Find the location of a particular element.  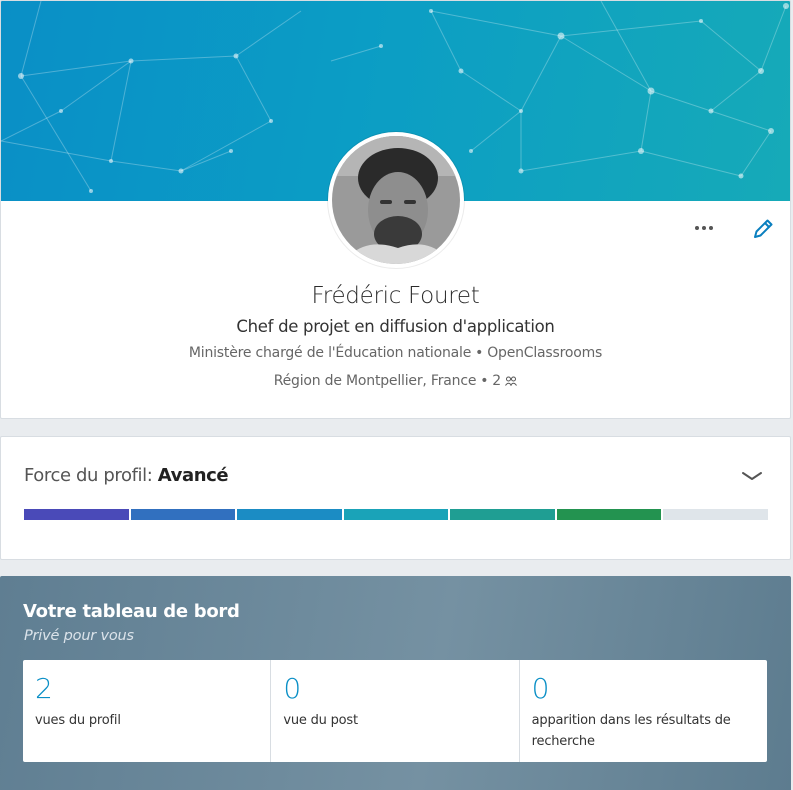

strength-label: Force du profil: is located at coordinates (88, 475).